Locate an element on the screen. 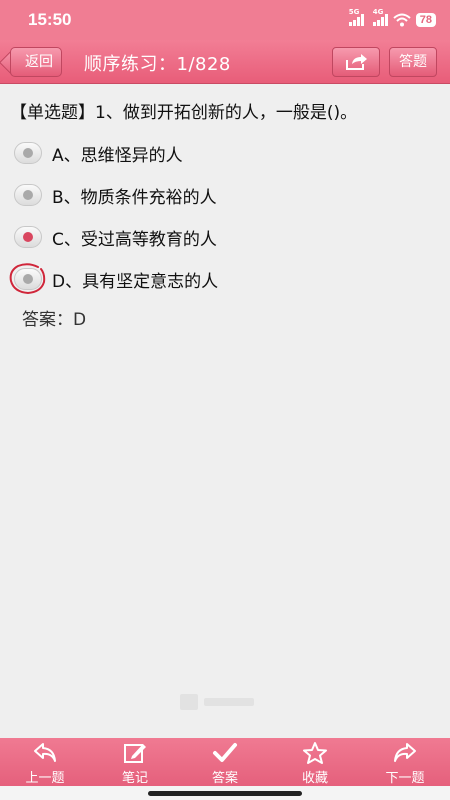 This screenshot has height=800, width=450. watermark-logo is located at coordinates (225, 702).